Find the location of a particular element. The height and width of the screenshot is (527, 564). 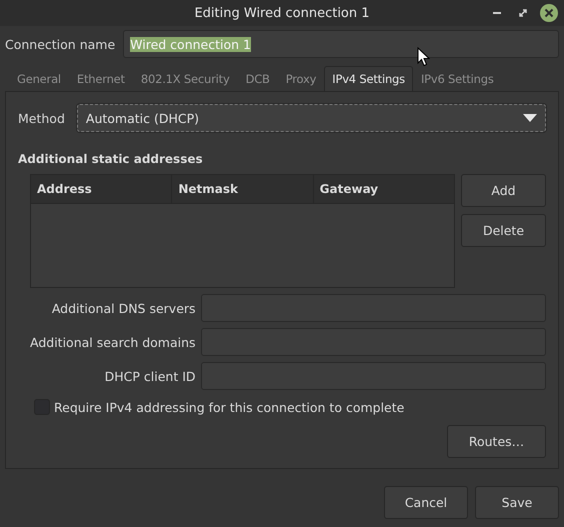

cancel-button: Cancel is located at coordinates (426, 502).